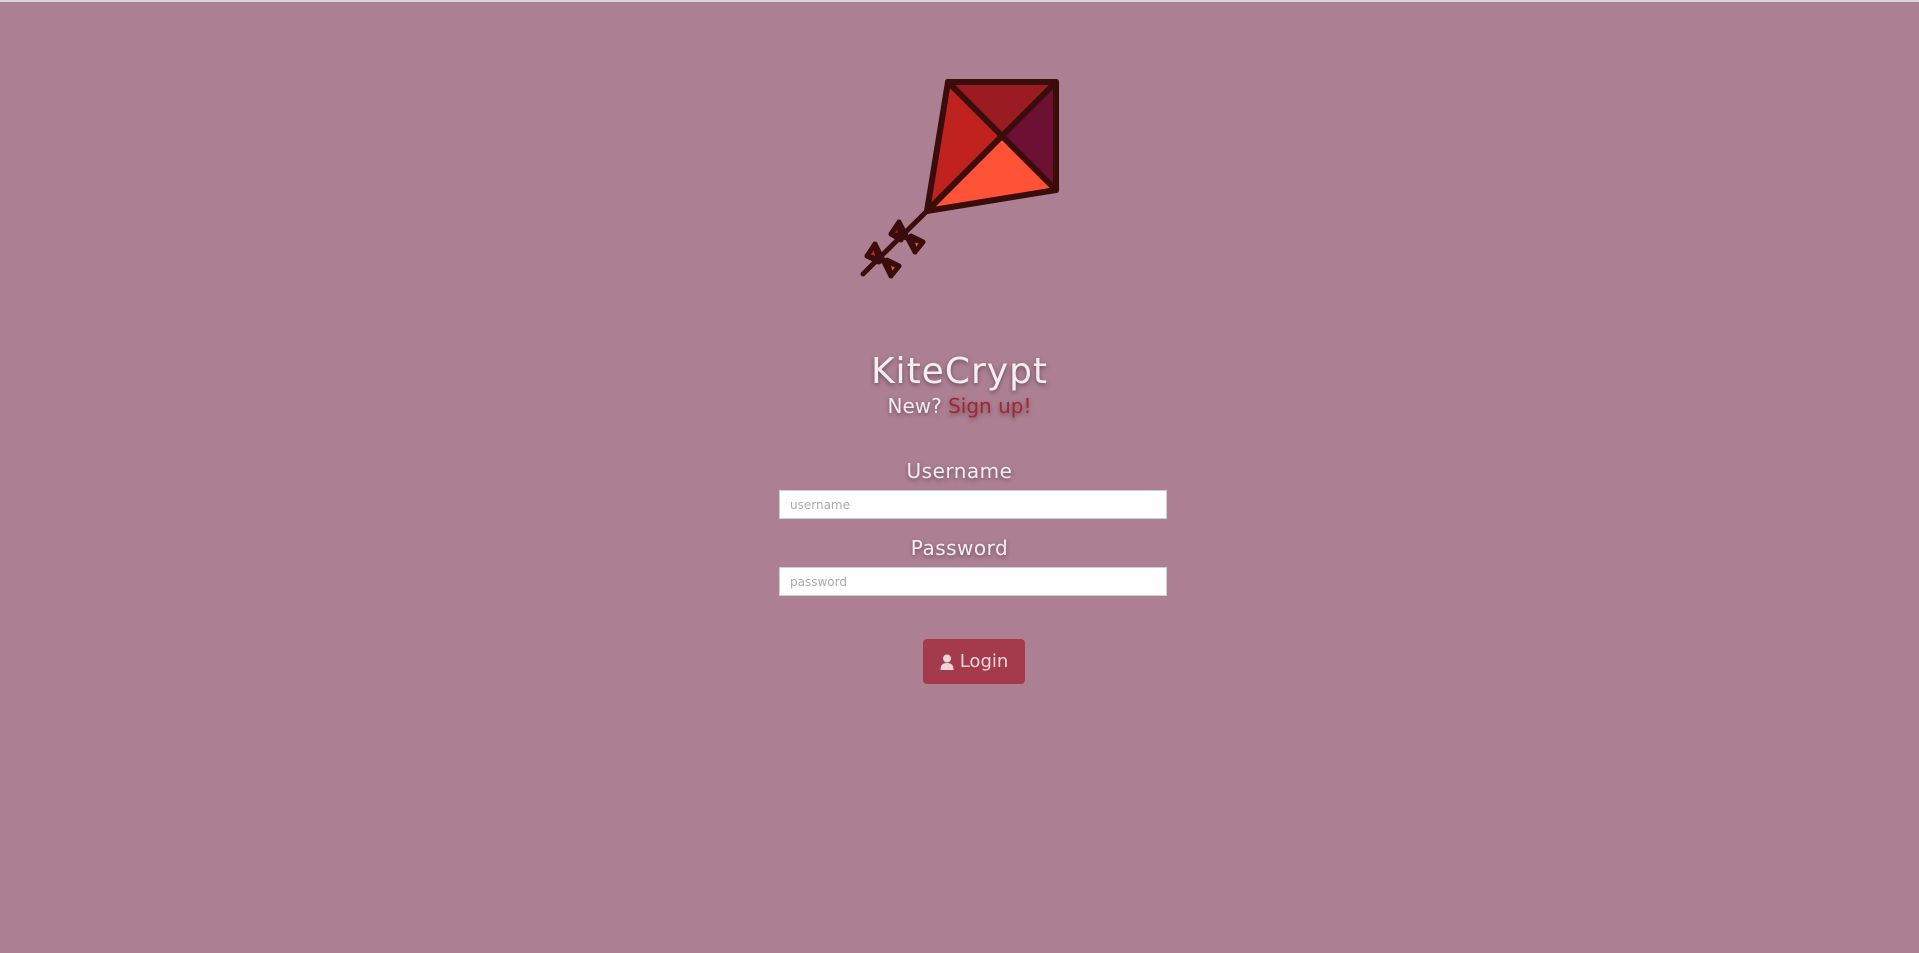  What do you see at coordinates (959, 471) in the screenshot?
I see `username-label: Username` at bounding box center [959, 471].